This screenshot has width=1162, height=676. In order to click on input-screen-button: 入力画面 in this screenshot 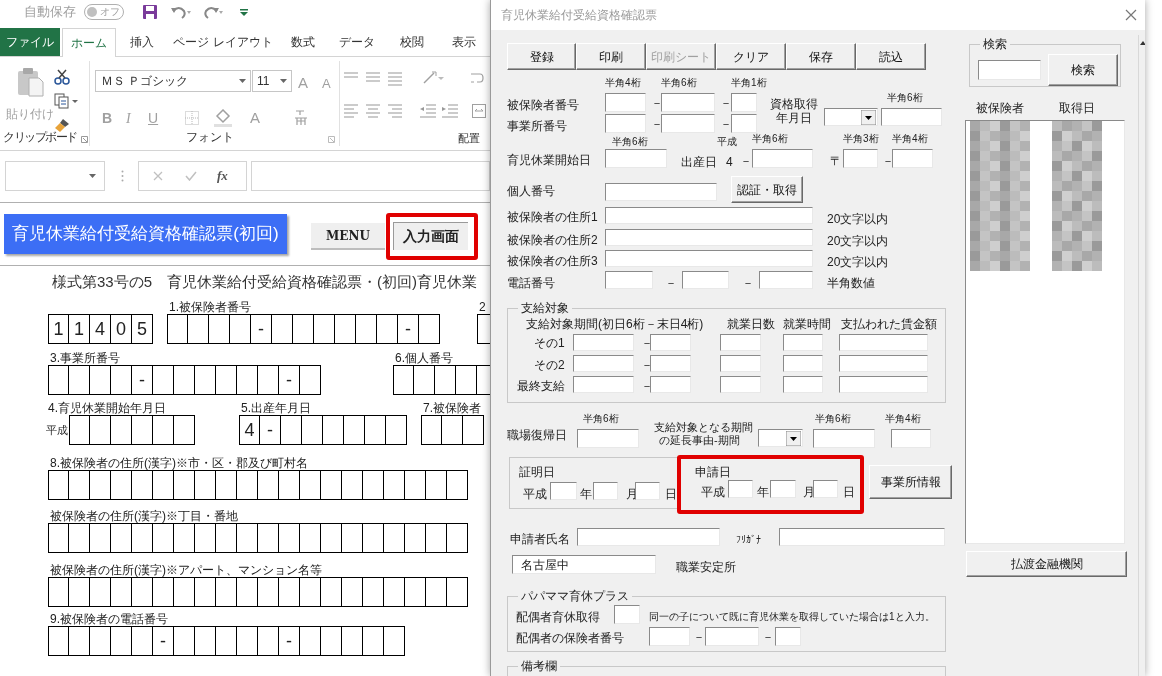, I will do `click(430, 236)`.